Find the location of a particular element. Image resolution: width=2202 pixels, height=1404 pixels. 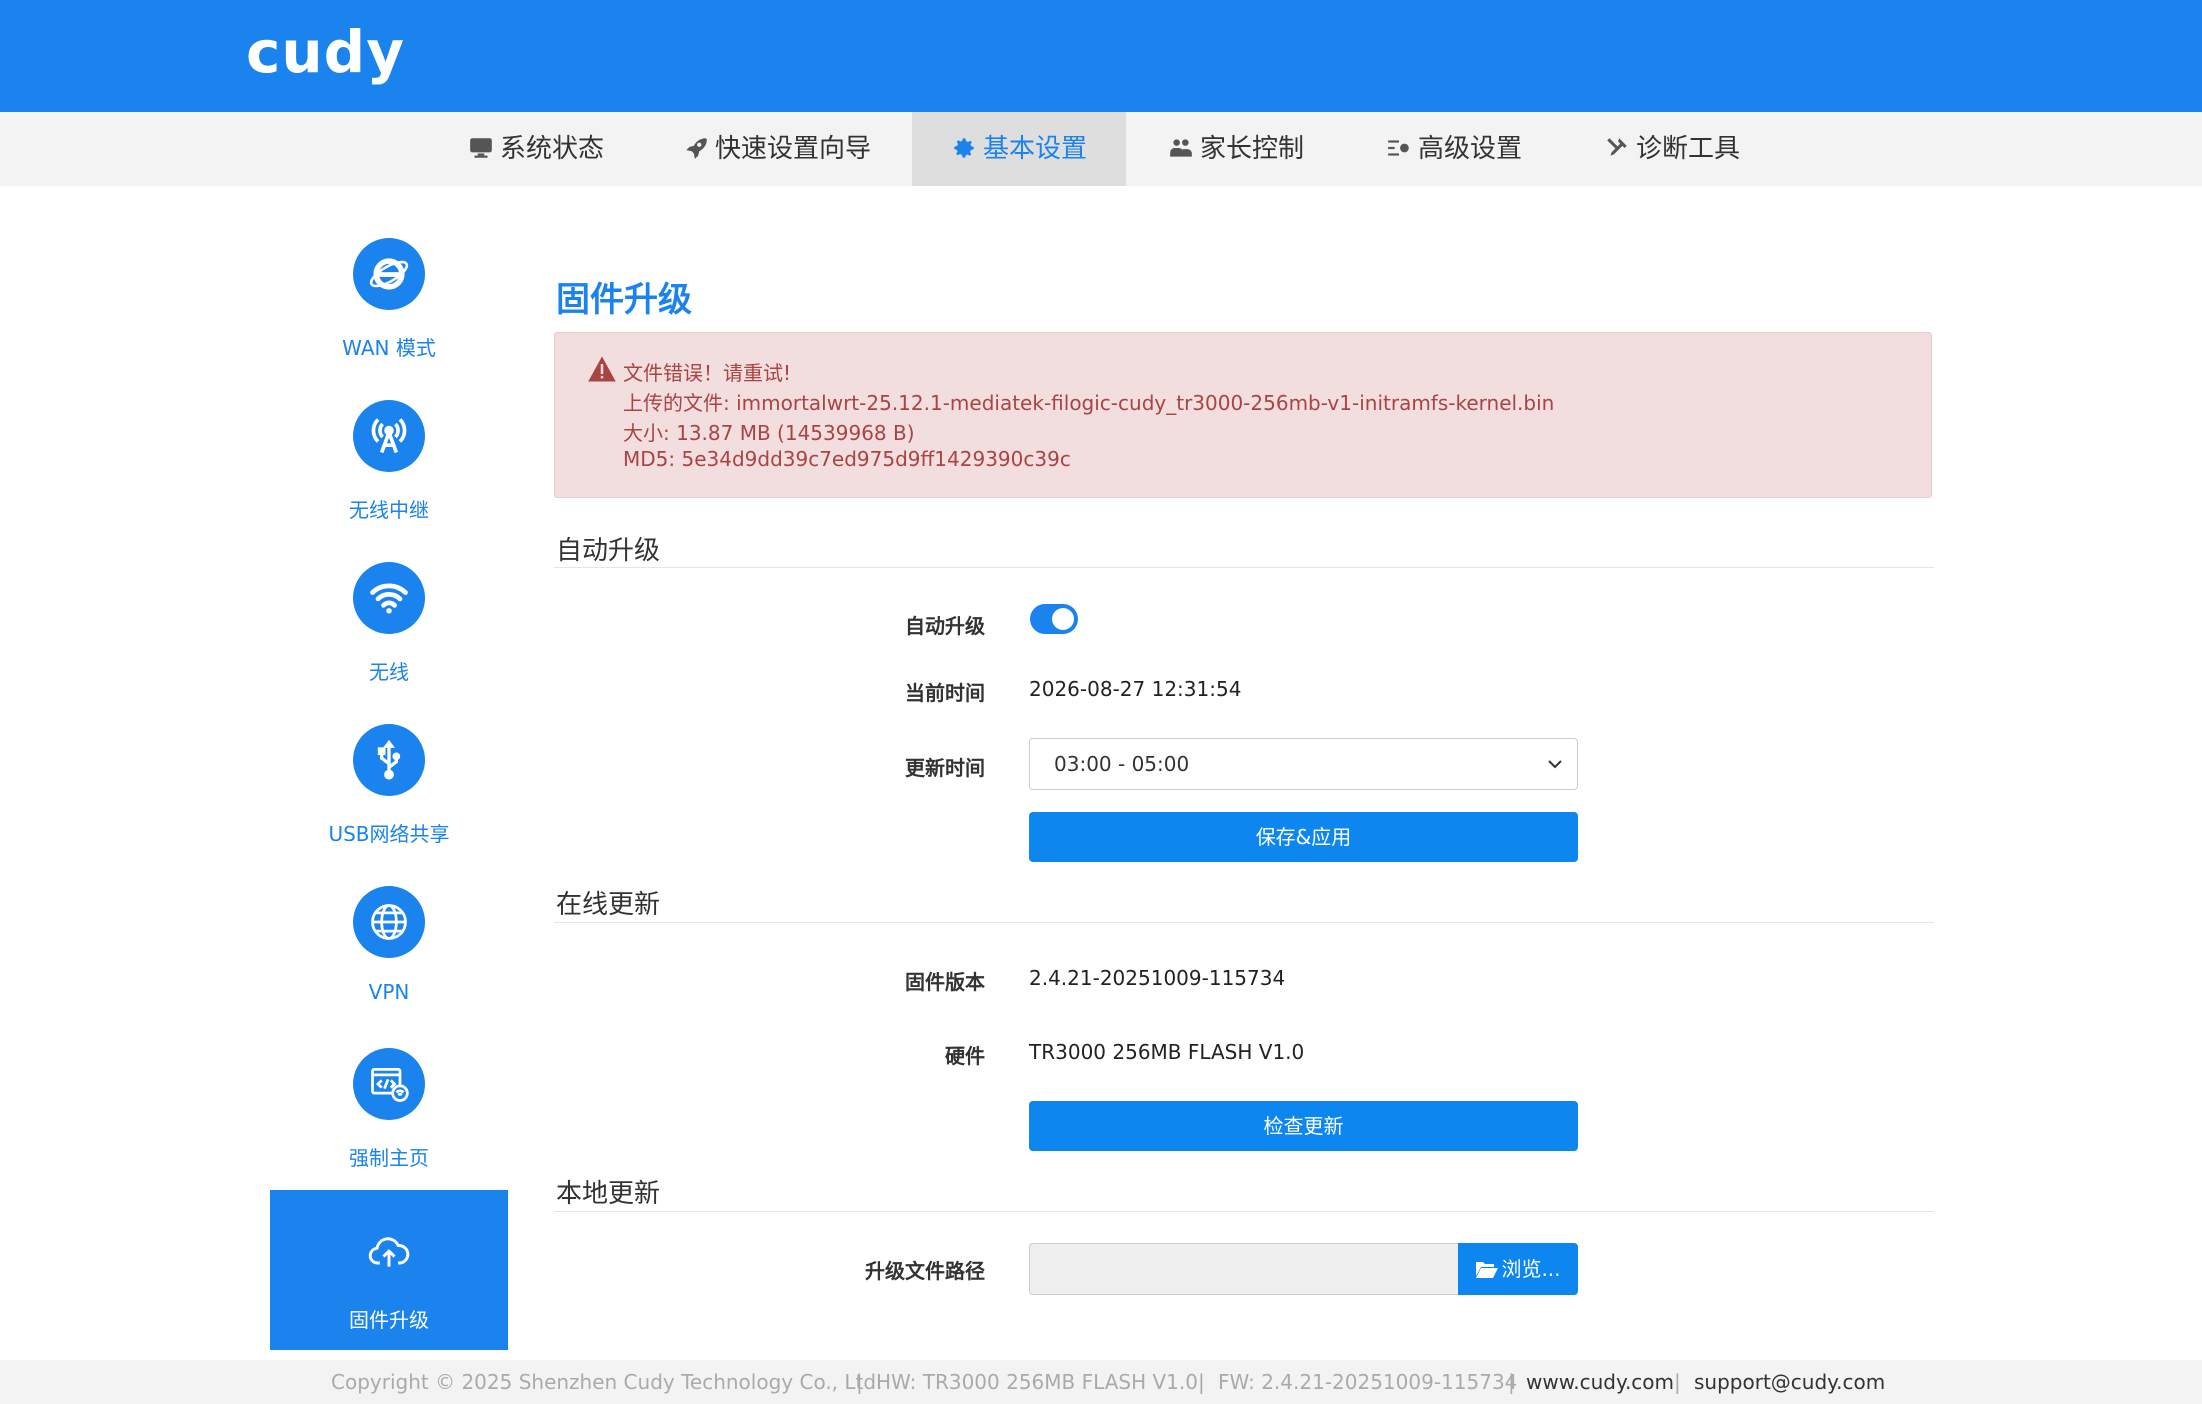

nav-label: 基本设置 is located at coordinates (1034, 149).